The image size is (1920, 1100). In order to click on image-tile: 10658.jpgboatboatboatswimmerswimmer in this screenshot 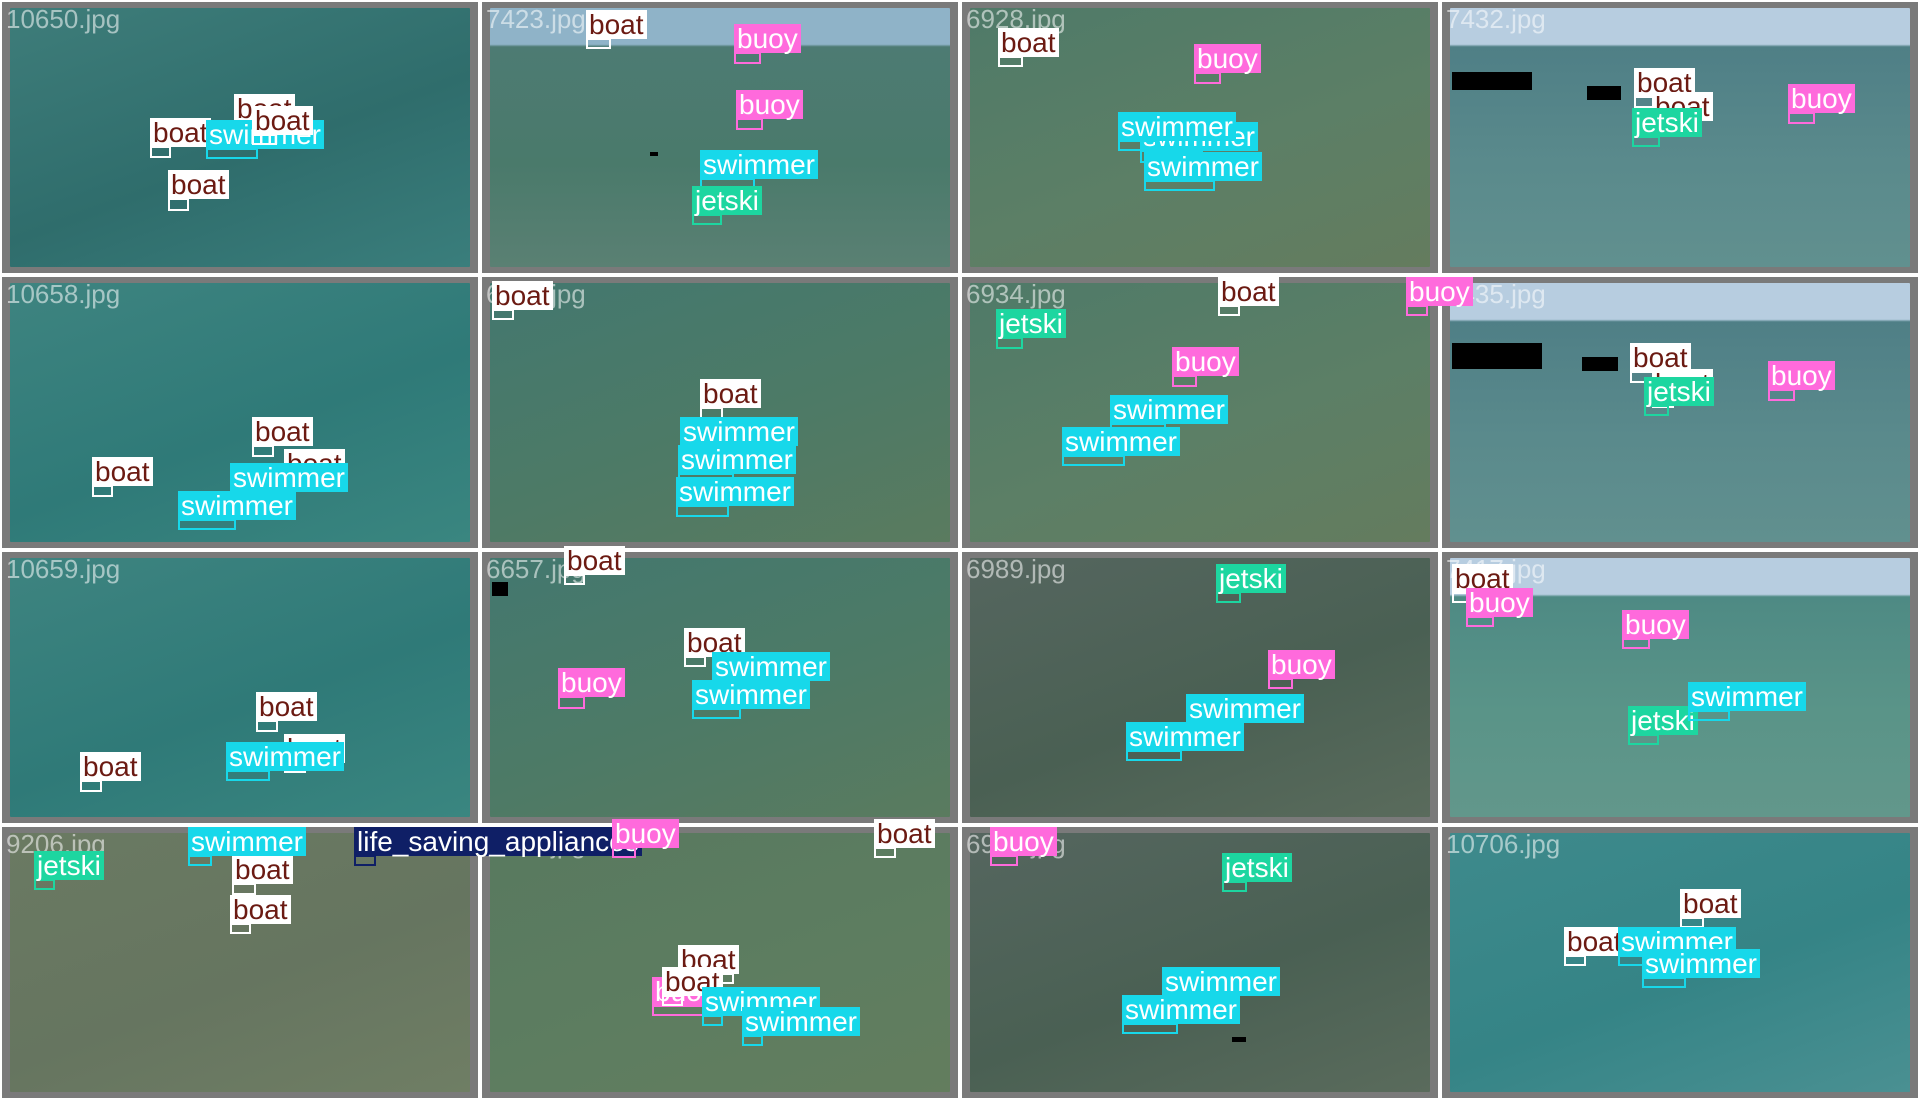, I will do `click(240, 412)`.